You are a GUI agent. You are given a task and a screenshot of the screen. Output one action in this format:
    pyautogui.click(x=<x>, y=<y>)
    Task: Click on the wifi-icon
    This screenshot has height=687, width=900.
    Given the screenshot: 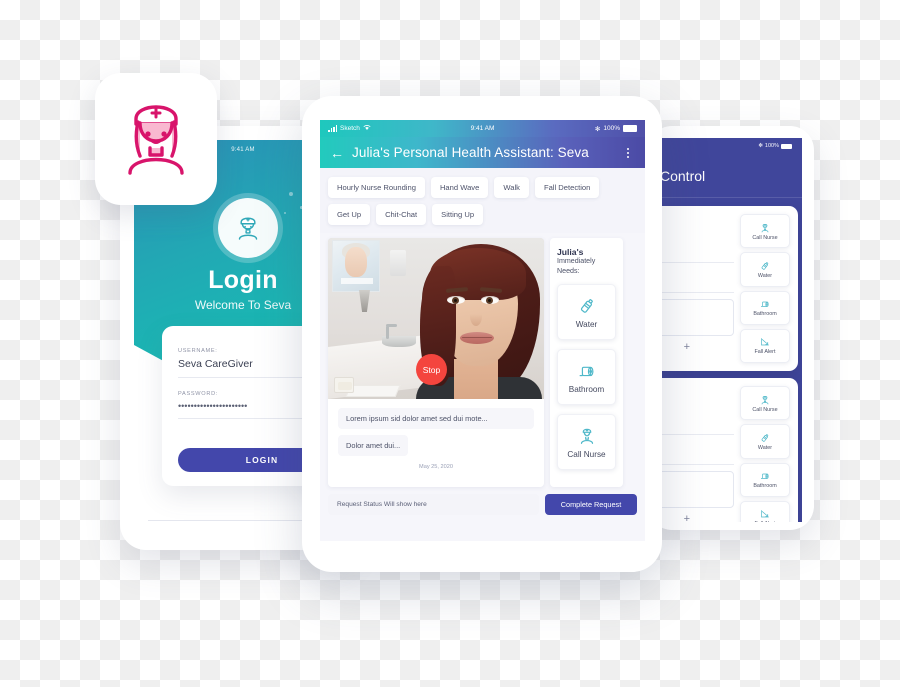 What is the action you would take?
    pyautogui.click(x=367, y=128)
    